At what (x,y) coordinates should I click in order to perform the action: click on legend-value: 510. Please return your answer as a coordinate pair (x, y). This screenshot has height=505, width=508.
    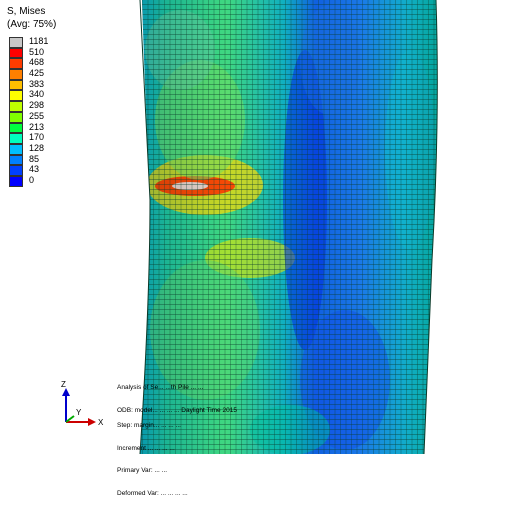
    Looking at the image, I should click on (37, 51).